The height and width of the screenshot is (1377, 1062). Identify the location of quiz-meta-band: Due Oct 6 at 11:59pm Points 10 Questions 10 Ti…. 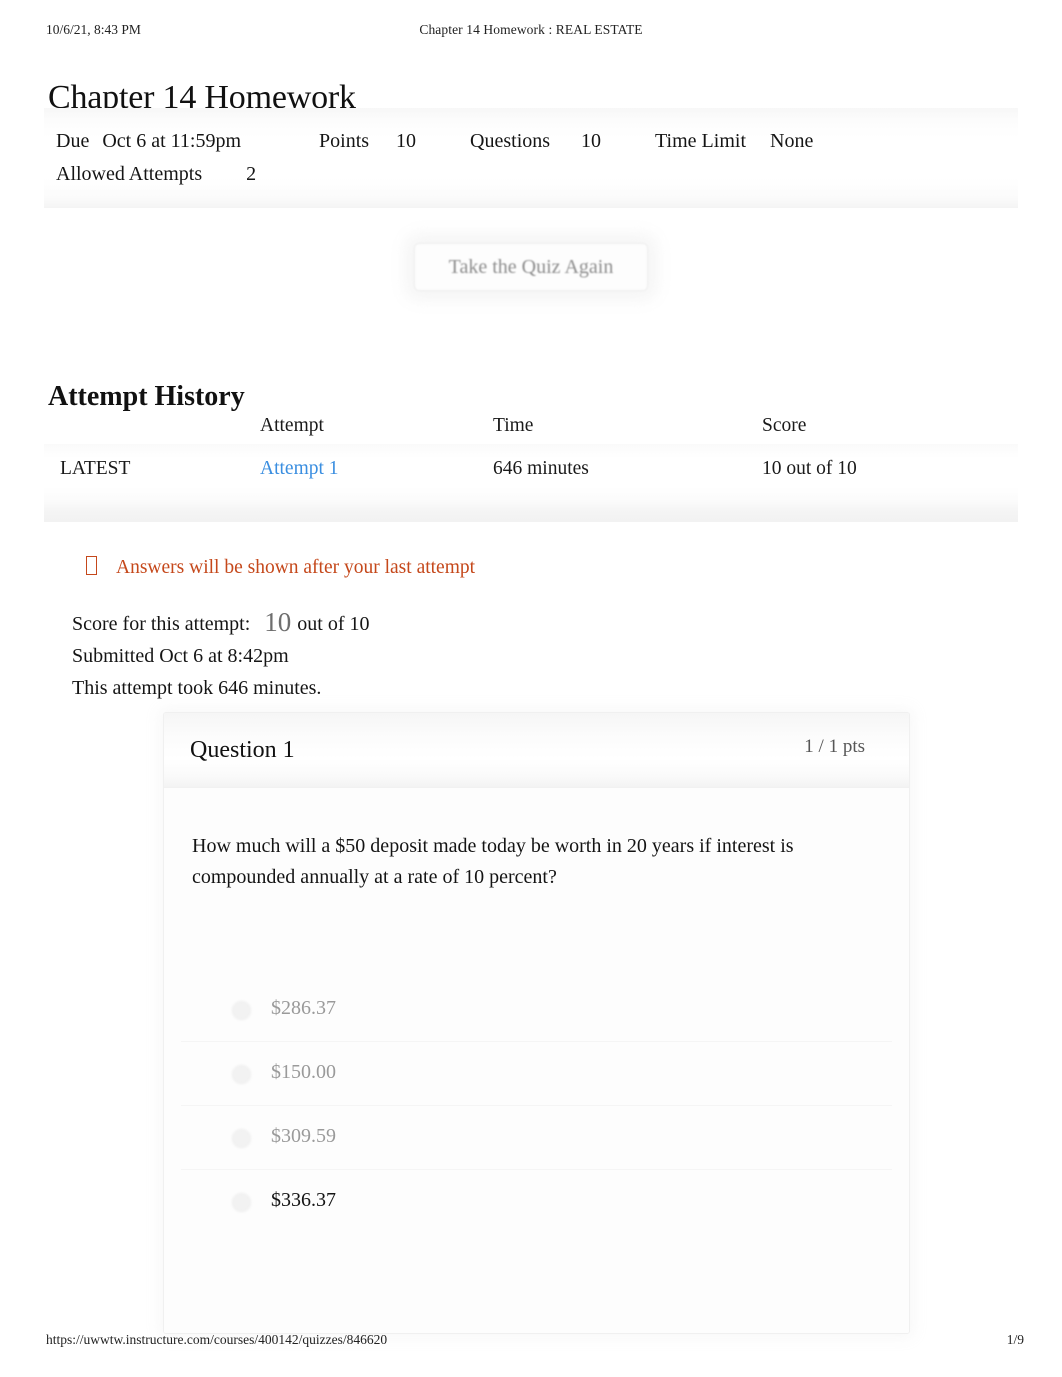
(531, 158).